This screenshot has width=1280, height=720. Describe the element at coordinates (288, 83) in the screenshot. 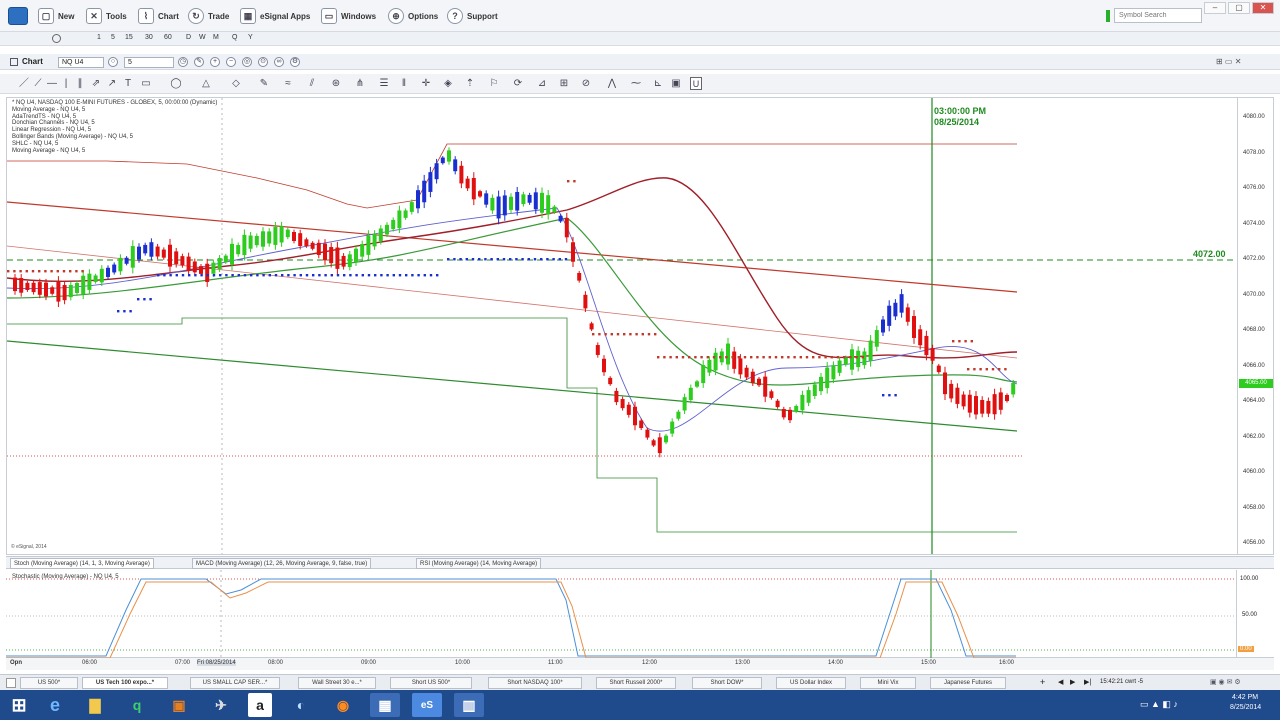

I see `cycle-tool-icon: ≈` at that location.